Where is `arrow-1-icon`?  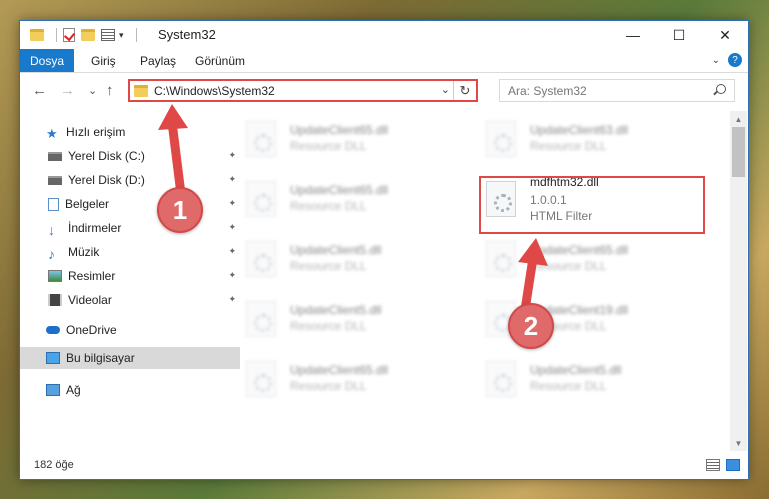 arrow-1-icon is located at coordinates (173, 151).